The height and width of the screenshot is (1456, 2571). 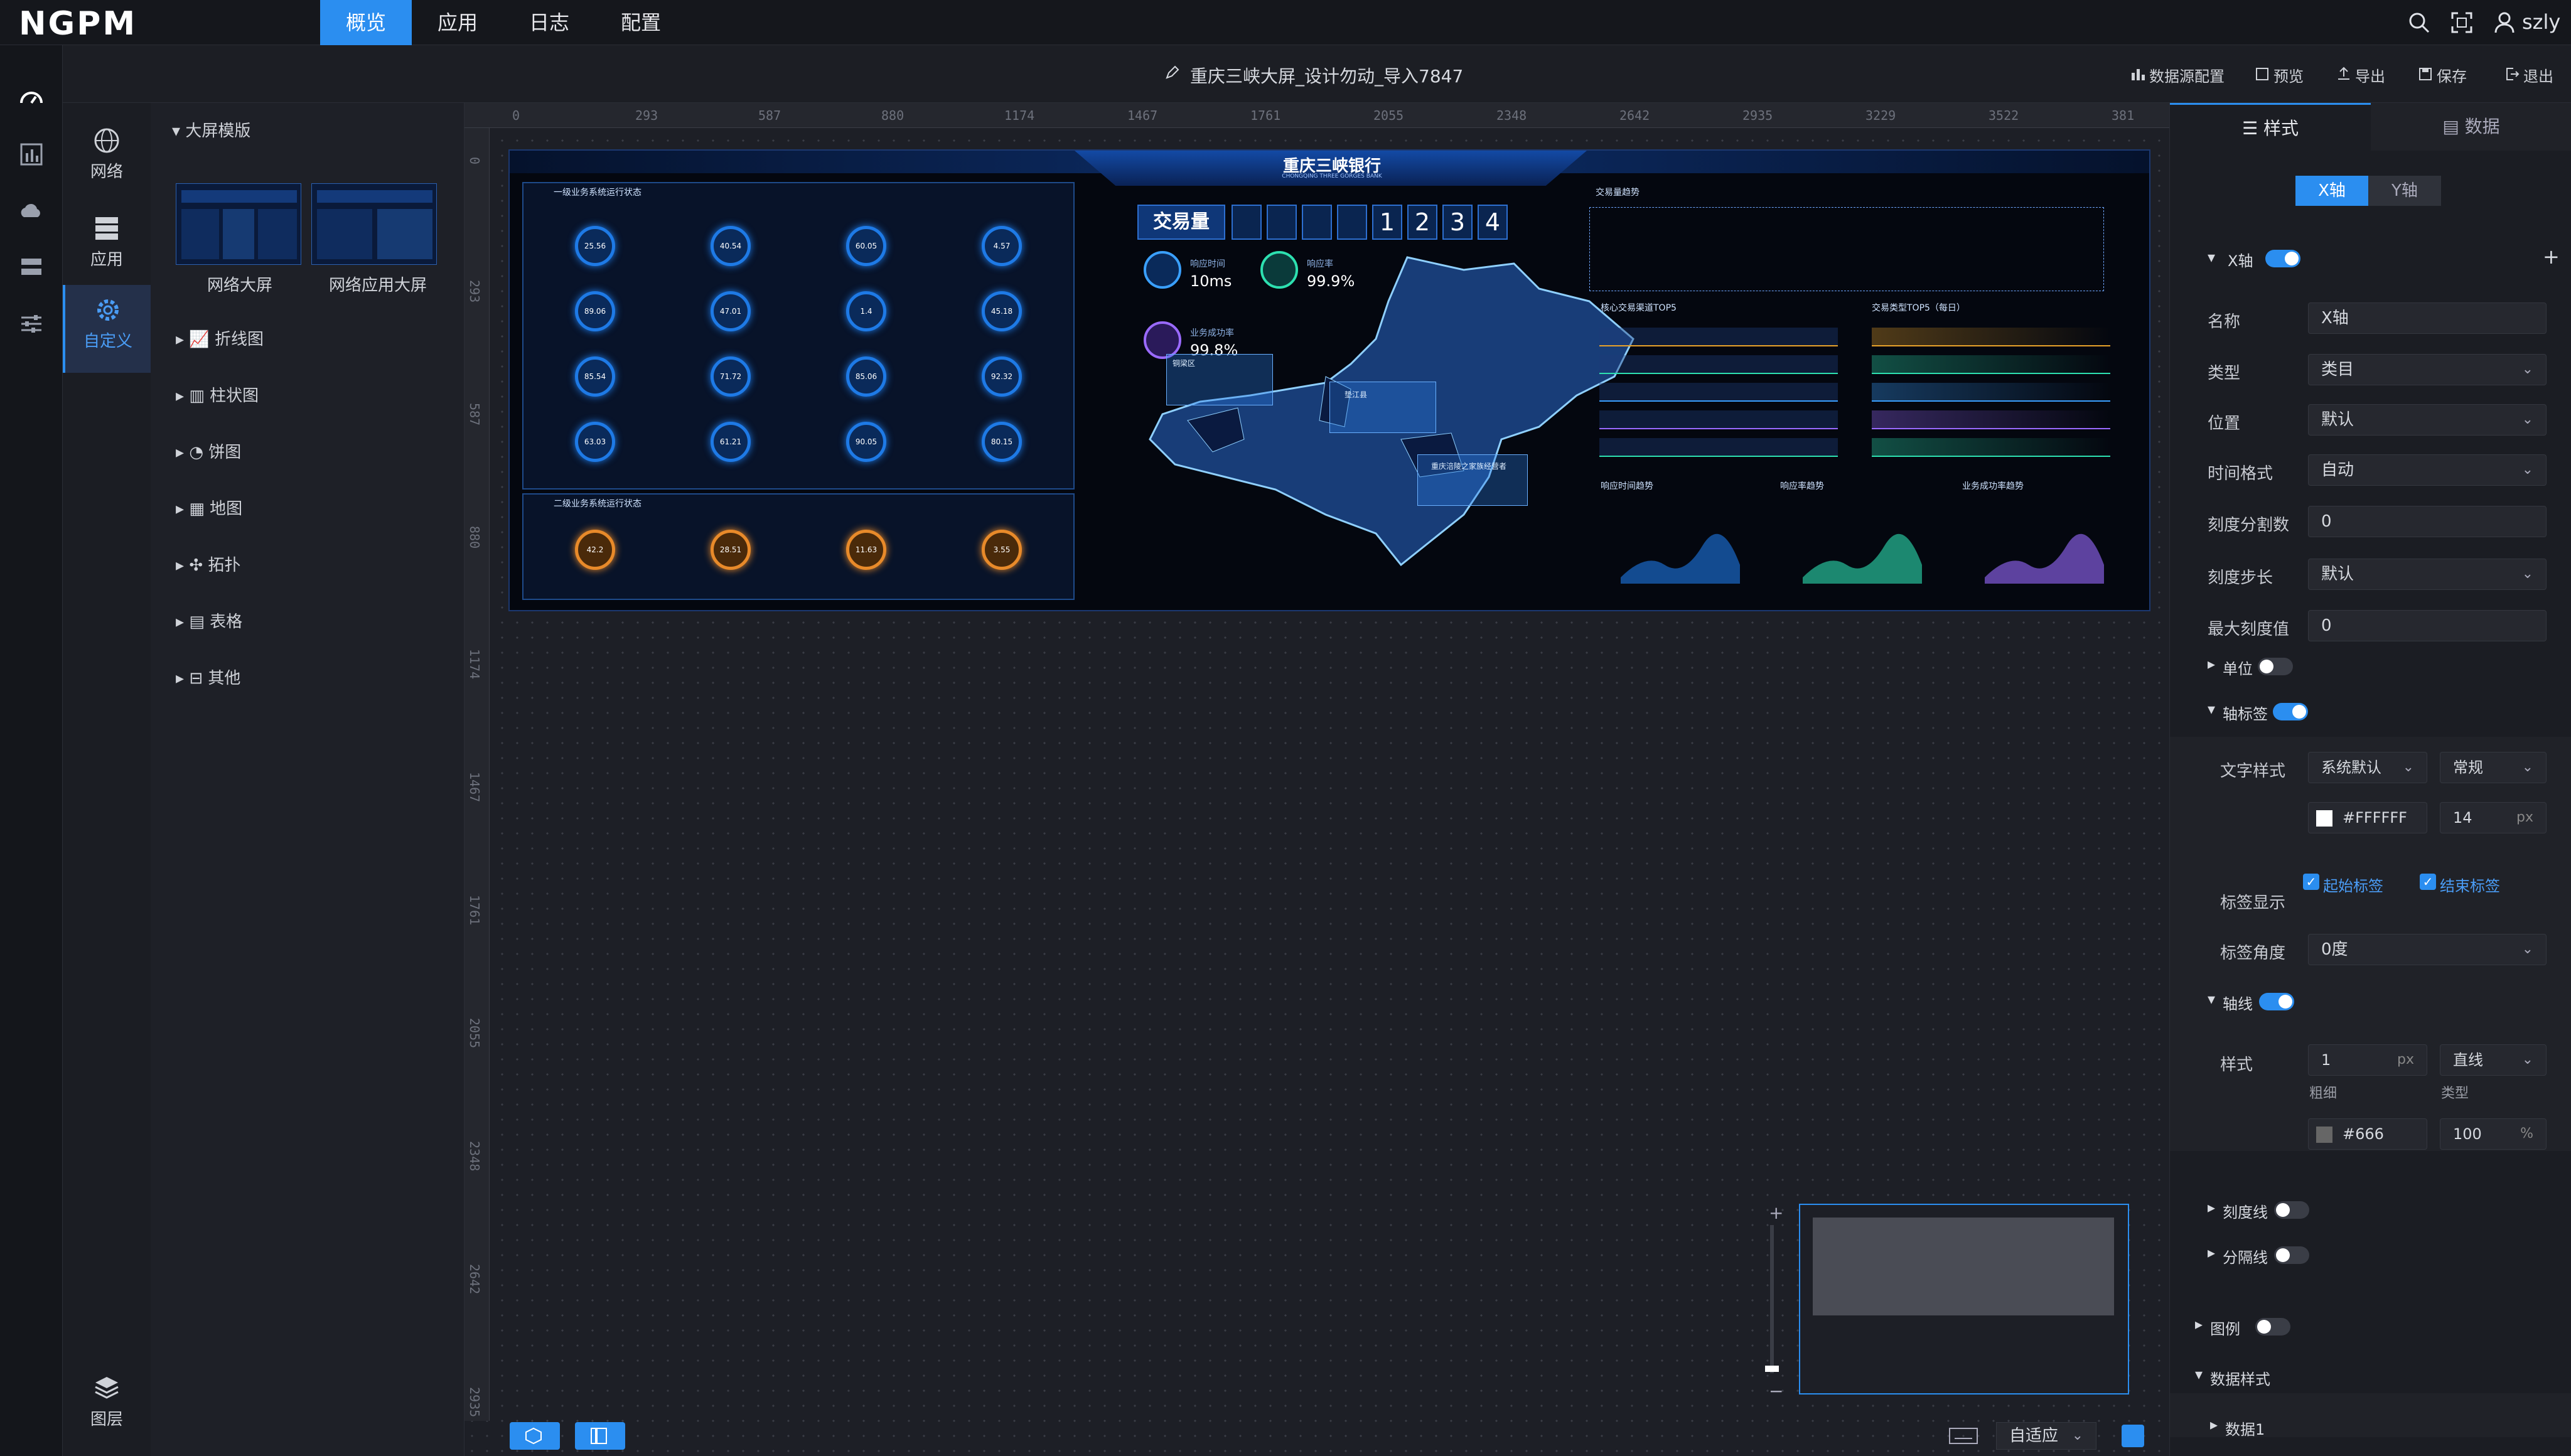 What do you see at coordinates (2367, 1134) in the screenshot?
I see `linecolor-input: #666` at bounding box center [2367, 1134].